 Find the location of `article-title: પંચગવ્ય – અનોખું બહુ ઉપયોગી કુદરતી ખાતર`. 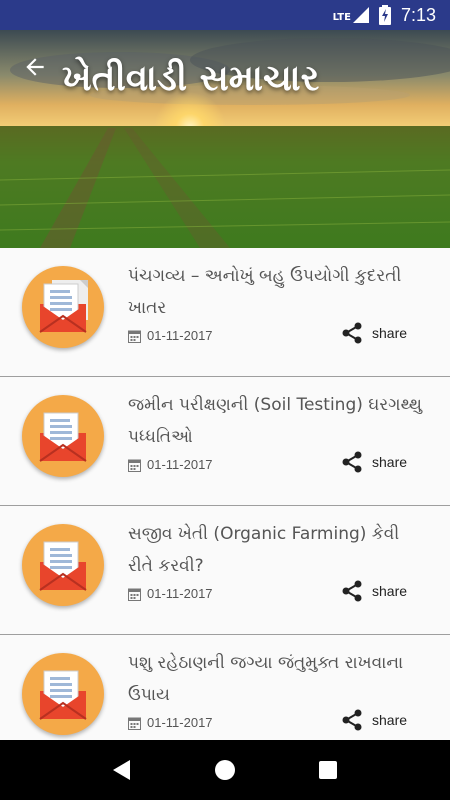

article-title: પંચગવ્ય – અનોખું બહુ ઉપયોગી કુદરતી ખાતર is located at coordinates (278, 292).